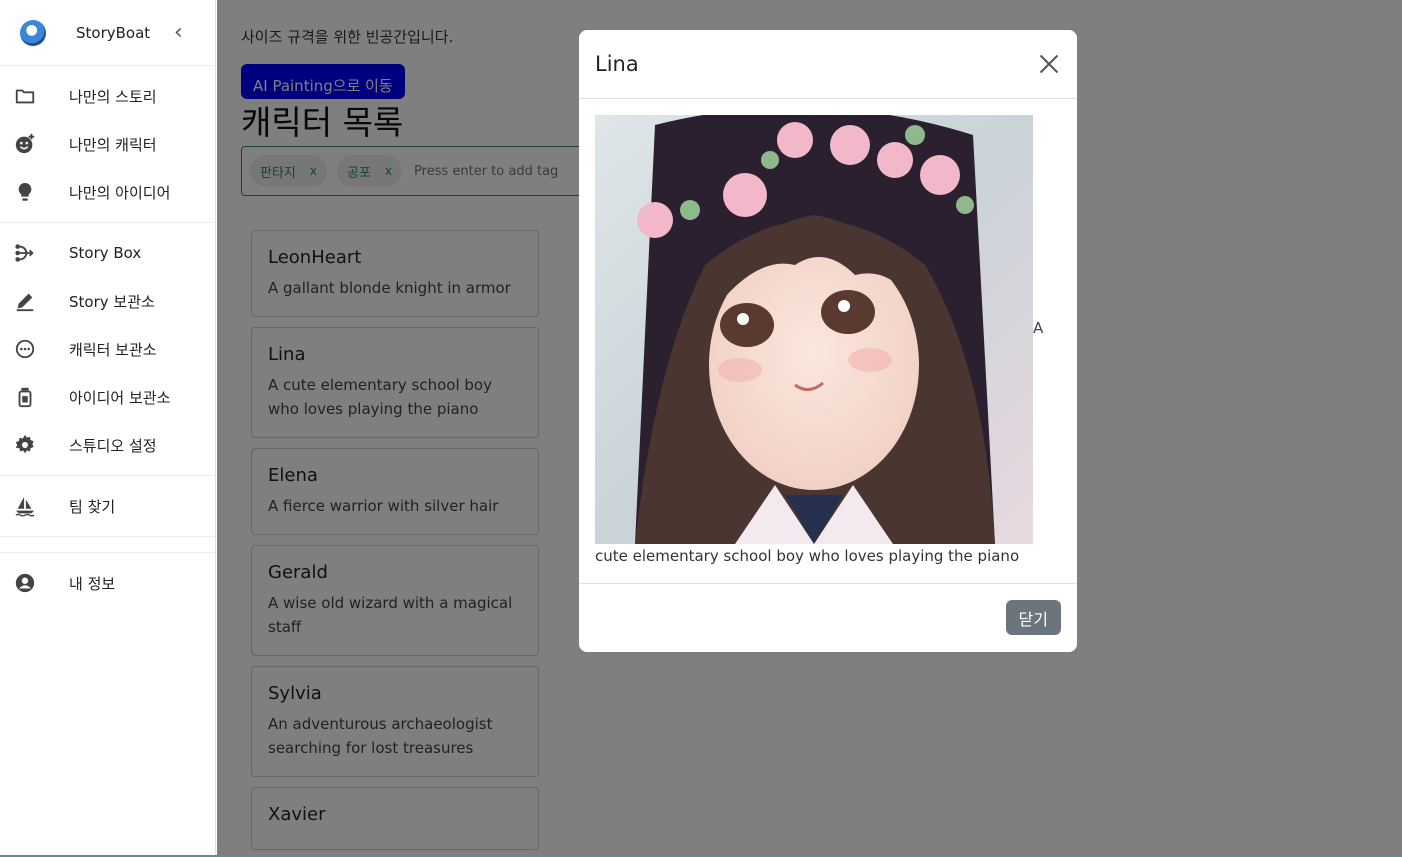 The height and width of the screenshot is (857, 1402). I want to click on nav-group-account: 내 정보, so click(107, 583).